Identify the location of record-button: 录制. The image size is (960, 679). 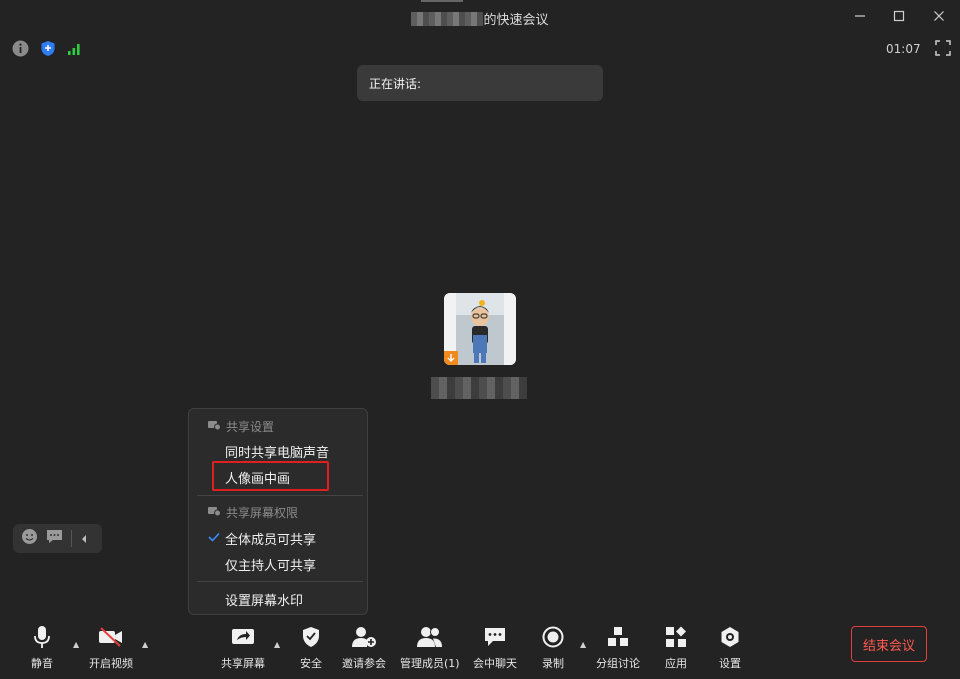
(553, 647).